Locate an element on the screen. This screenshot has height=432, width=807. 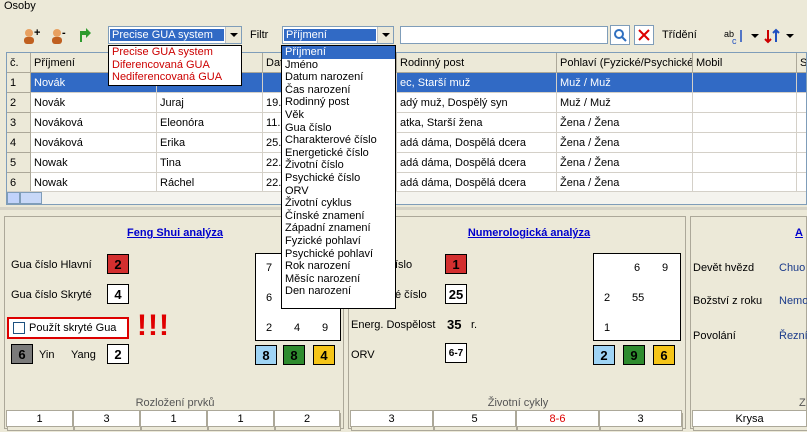
cell-name: Tina is located at coordinates (210, 163).